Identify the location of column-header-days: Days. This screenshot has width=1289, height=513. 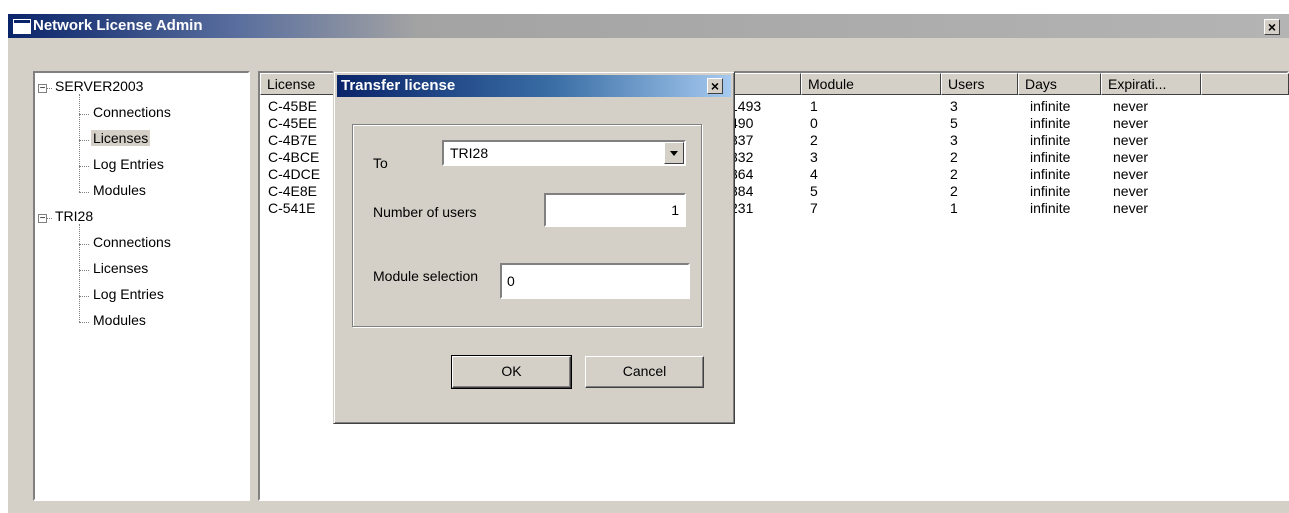
(1059, 84).